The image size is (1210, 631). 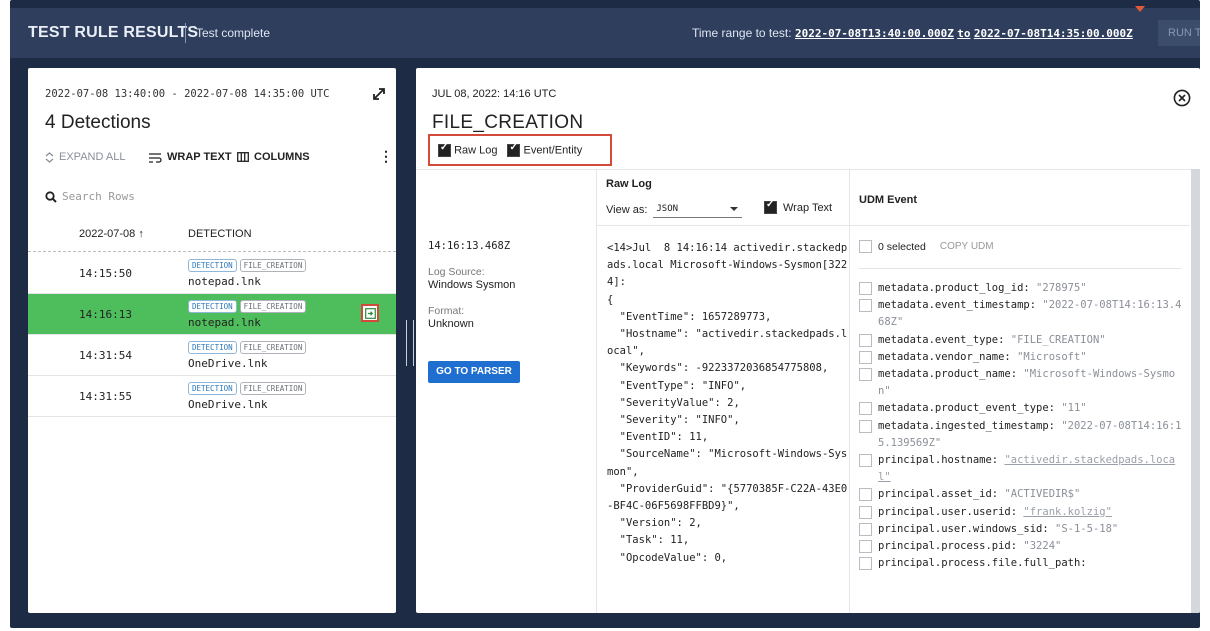 What do you see at coordinates (199, 157) in the screenshot?
I see `wrap-text-label: WRAP TEXT` at bounding box center [199, 157].